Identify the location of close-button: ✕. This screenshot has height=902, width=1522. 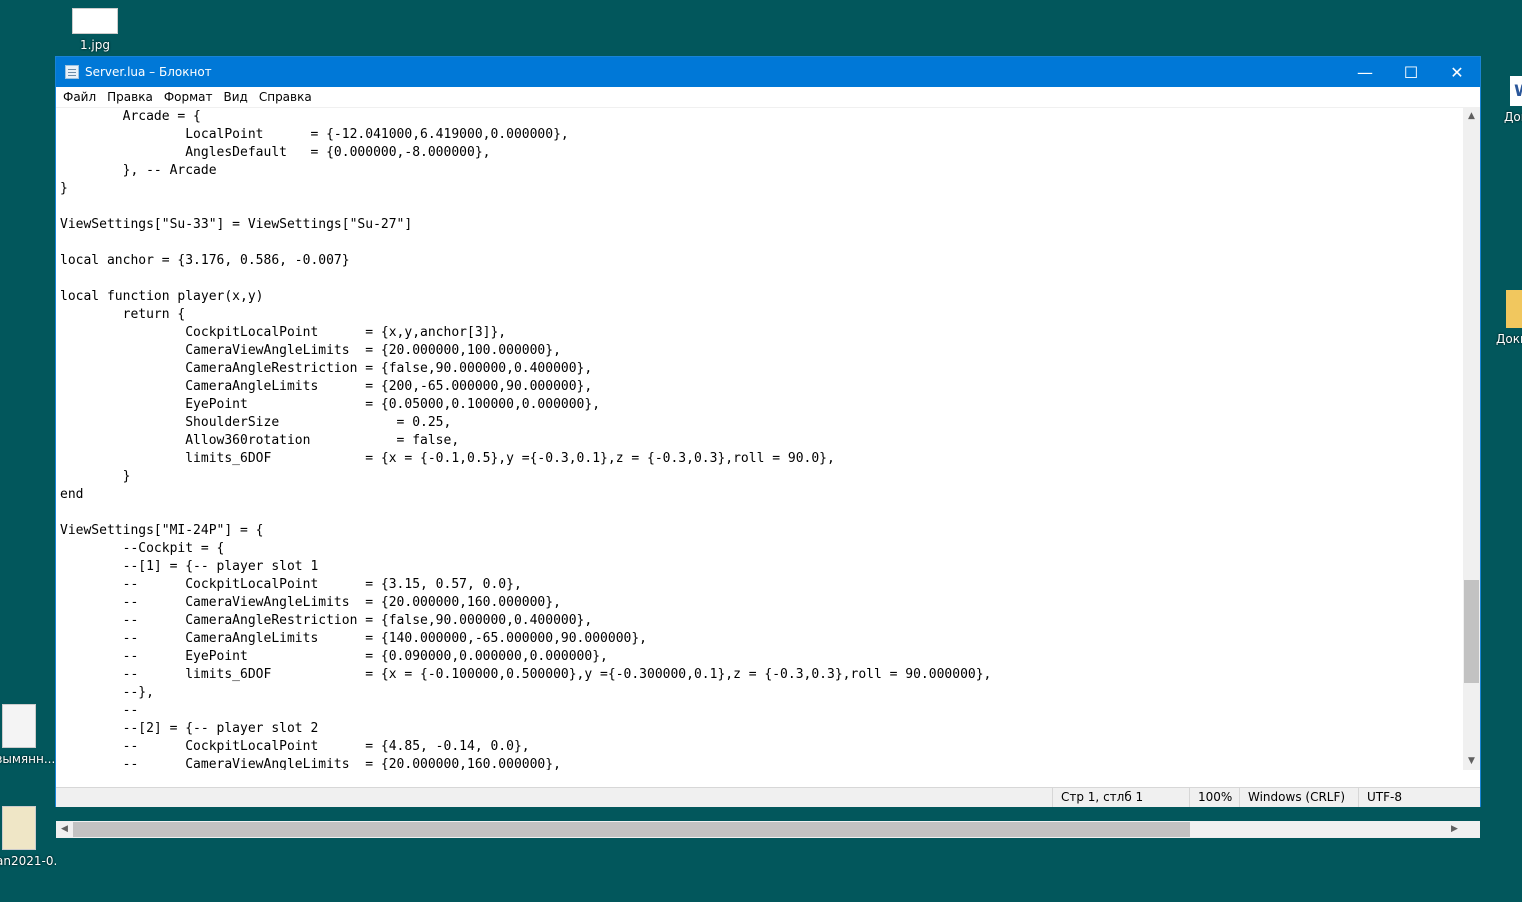
(1457, 72).